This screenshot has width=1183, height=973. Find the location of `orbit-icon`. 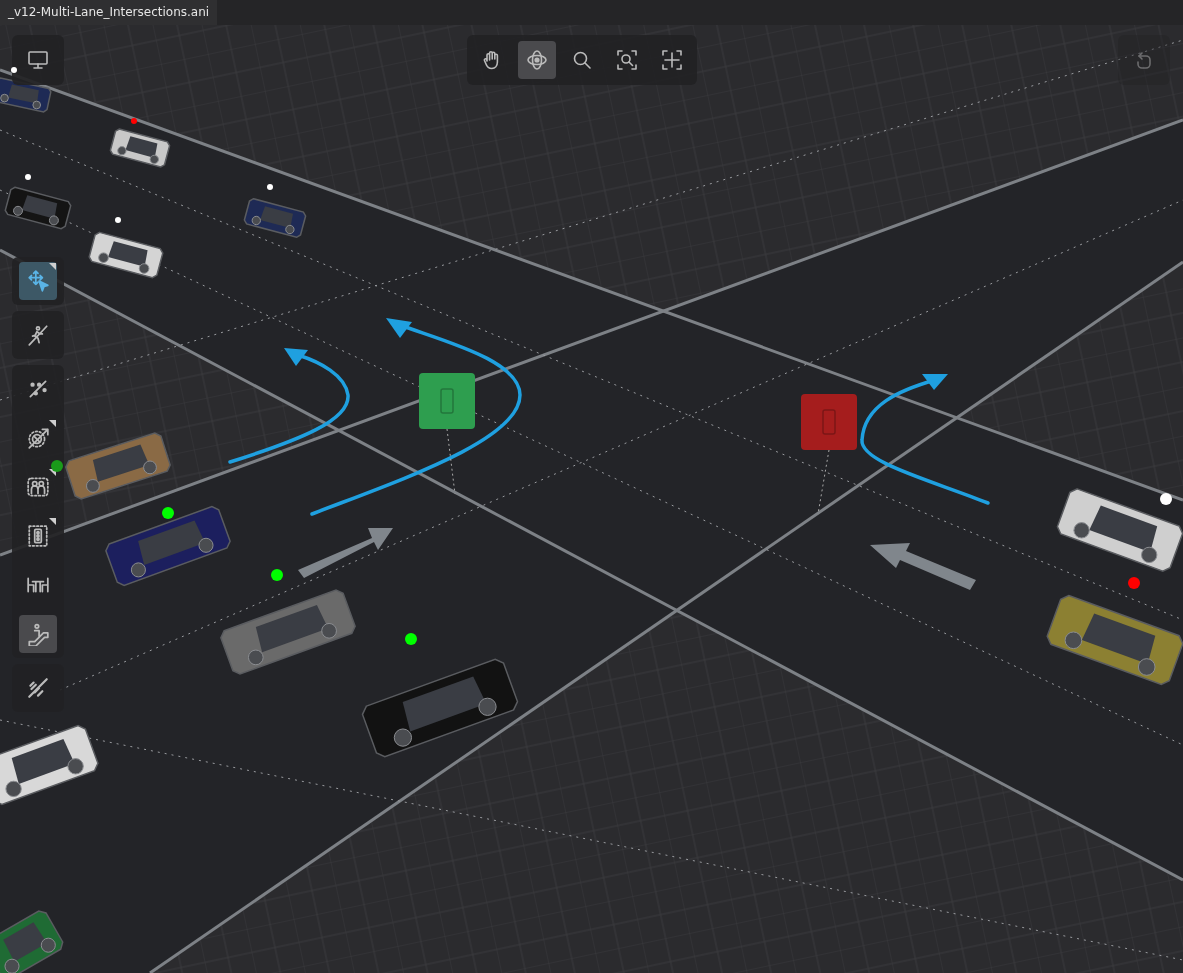

orbit-icon is located at coordinates (537, 60).